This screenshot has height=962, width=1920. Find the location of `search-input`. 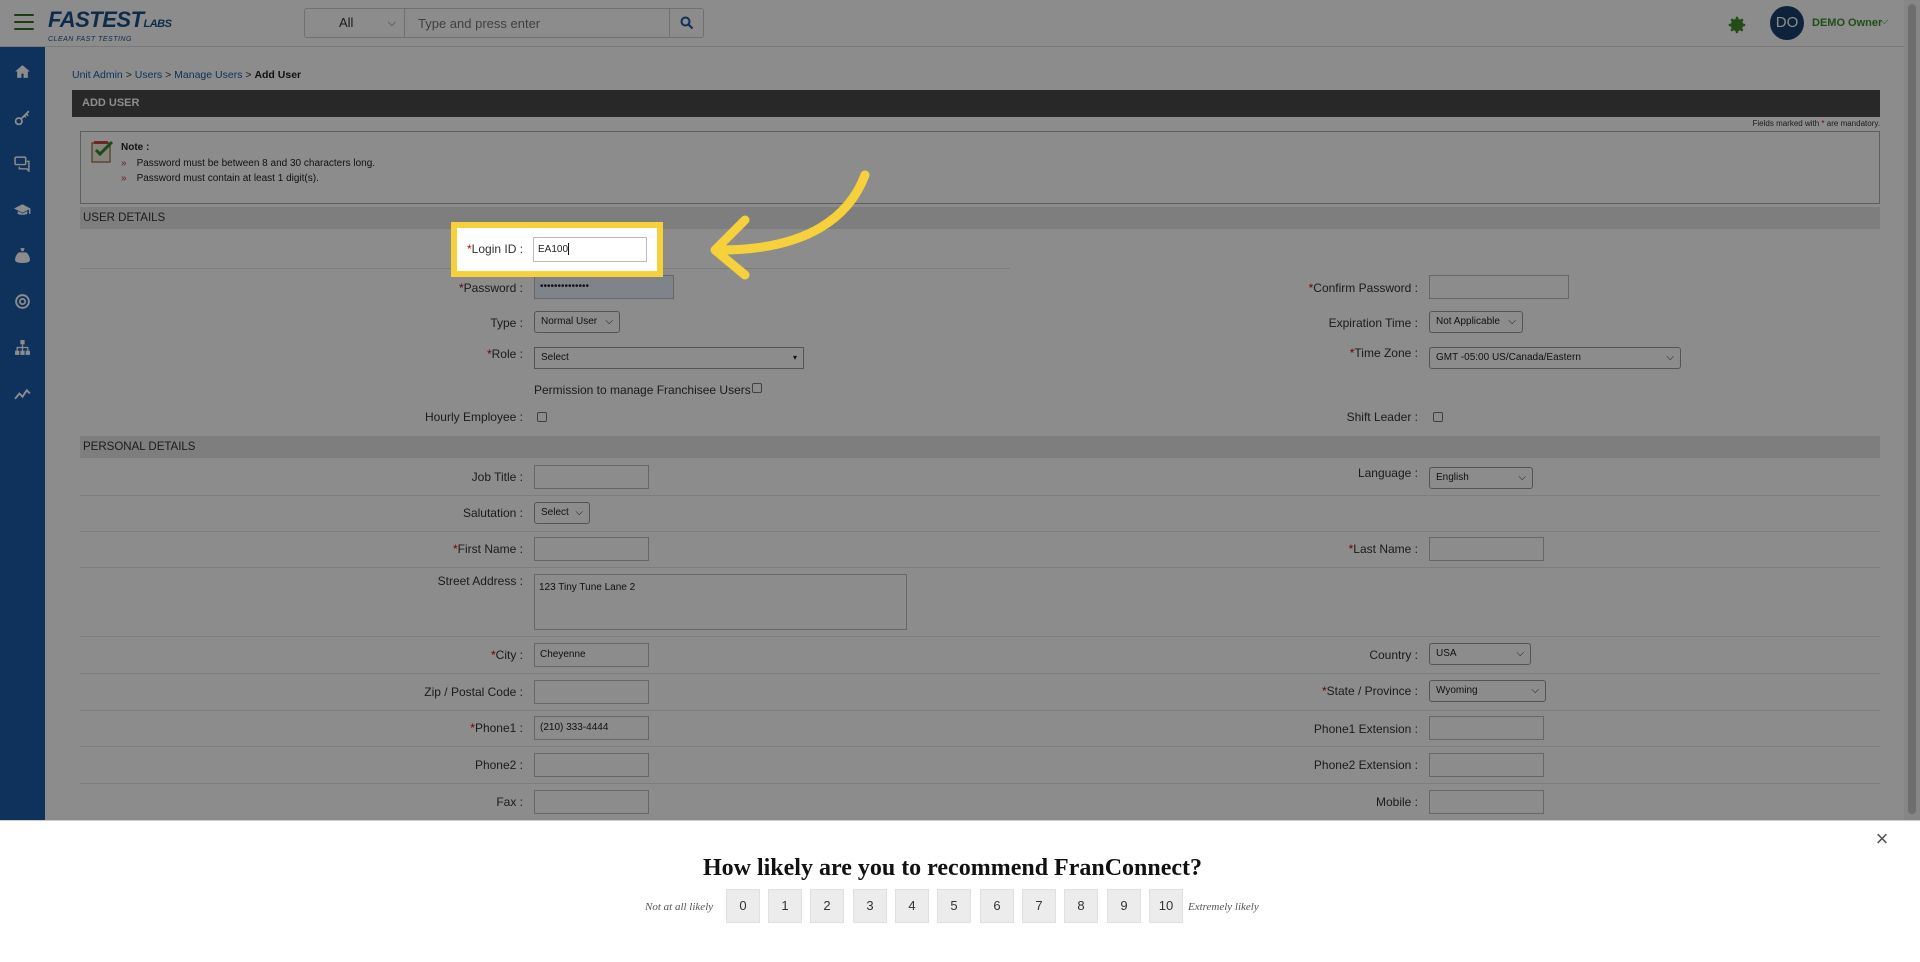

search-input is located at coordinates (539, 23).